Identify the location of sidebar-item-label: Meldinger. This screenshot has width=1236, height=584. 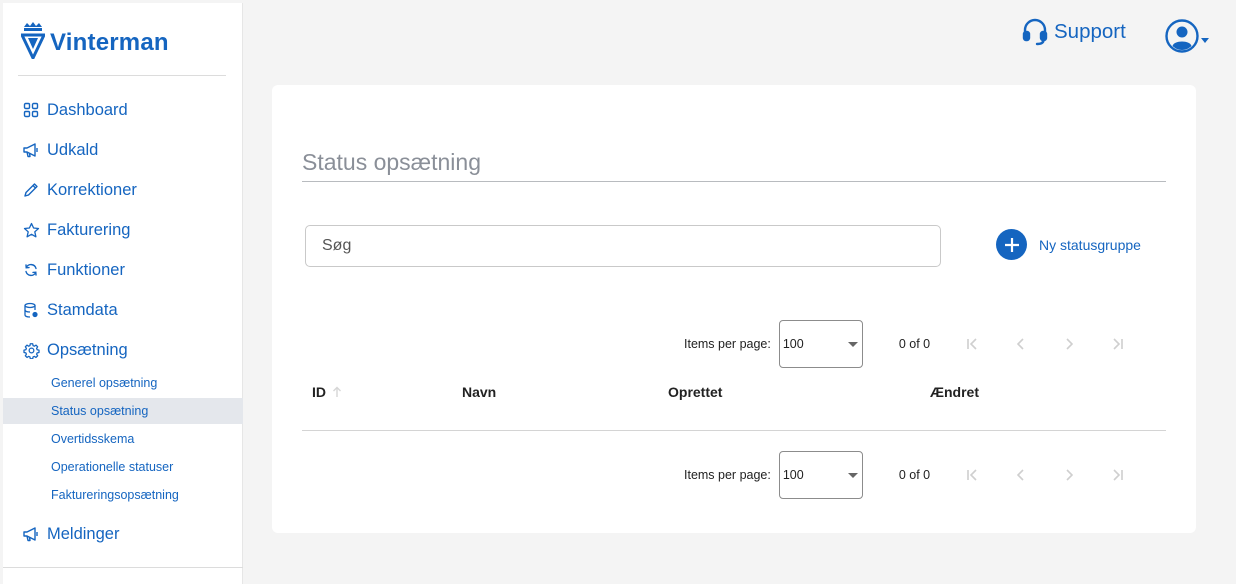
(83, 533).